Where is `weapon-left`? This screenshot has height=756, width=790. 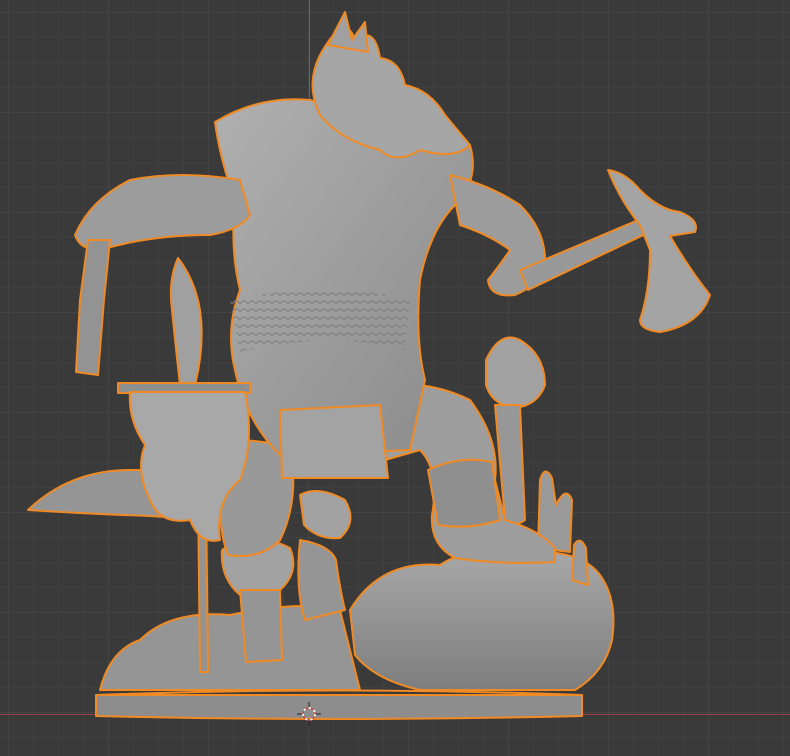
weapon-left is located at coordinates (93, 307).